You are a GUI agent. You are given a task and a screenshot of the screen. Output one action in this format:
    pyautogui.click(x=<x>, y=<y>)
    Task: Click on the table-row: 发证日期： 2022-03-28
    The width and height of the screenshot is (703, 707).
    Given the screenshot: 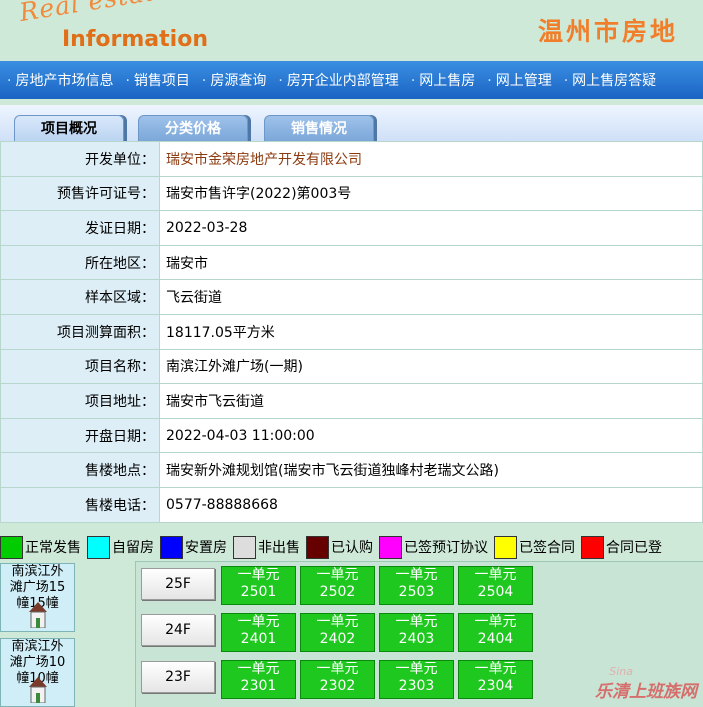 What is the action you would take?
    pyautogui.click(x=351, y=228)
    